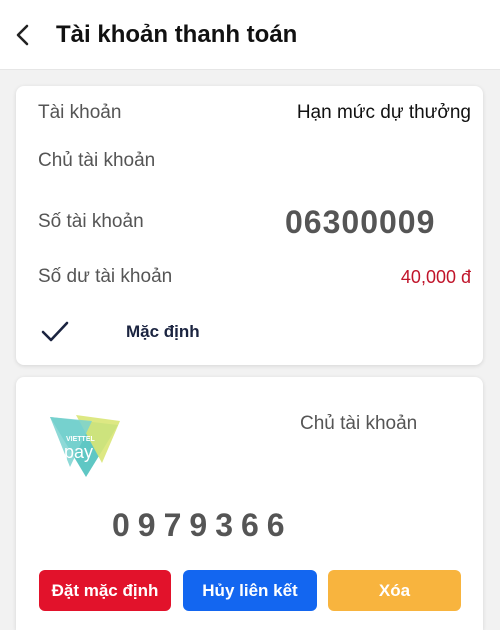  What do you see at coordinates (91, 221) in the screenshot?
I see `account-number-label: Số tài khoản` at bounding box center [91, 221].